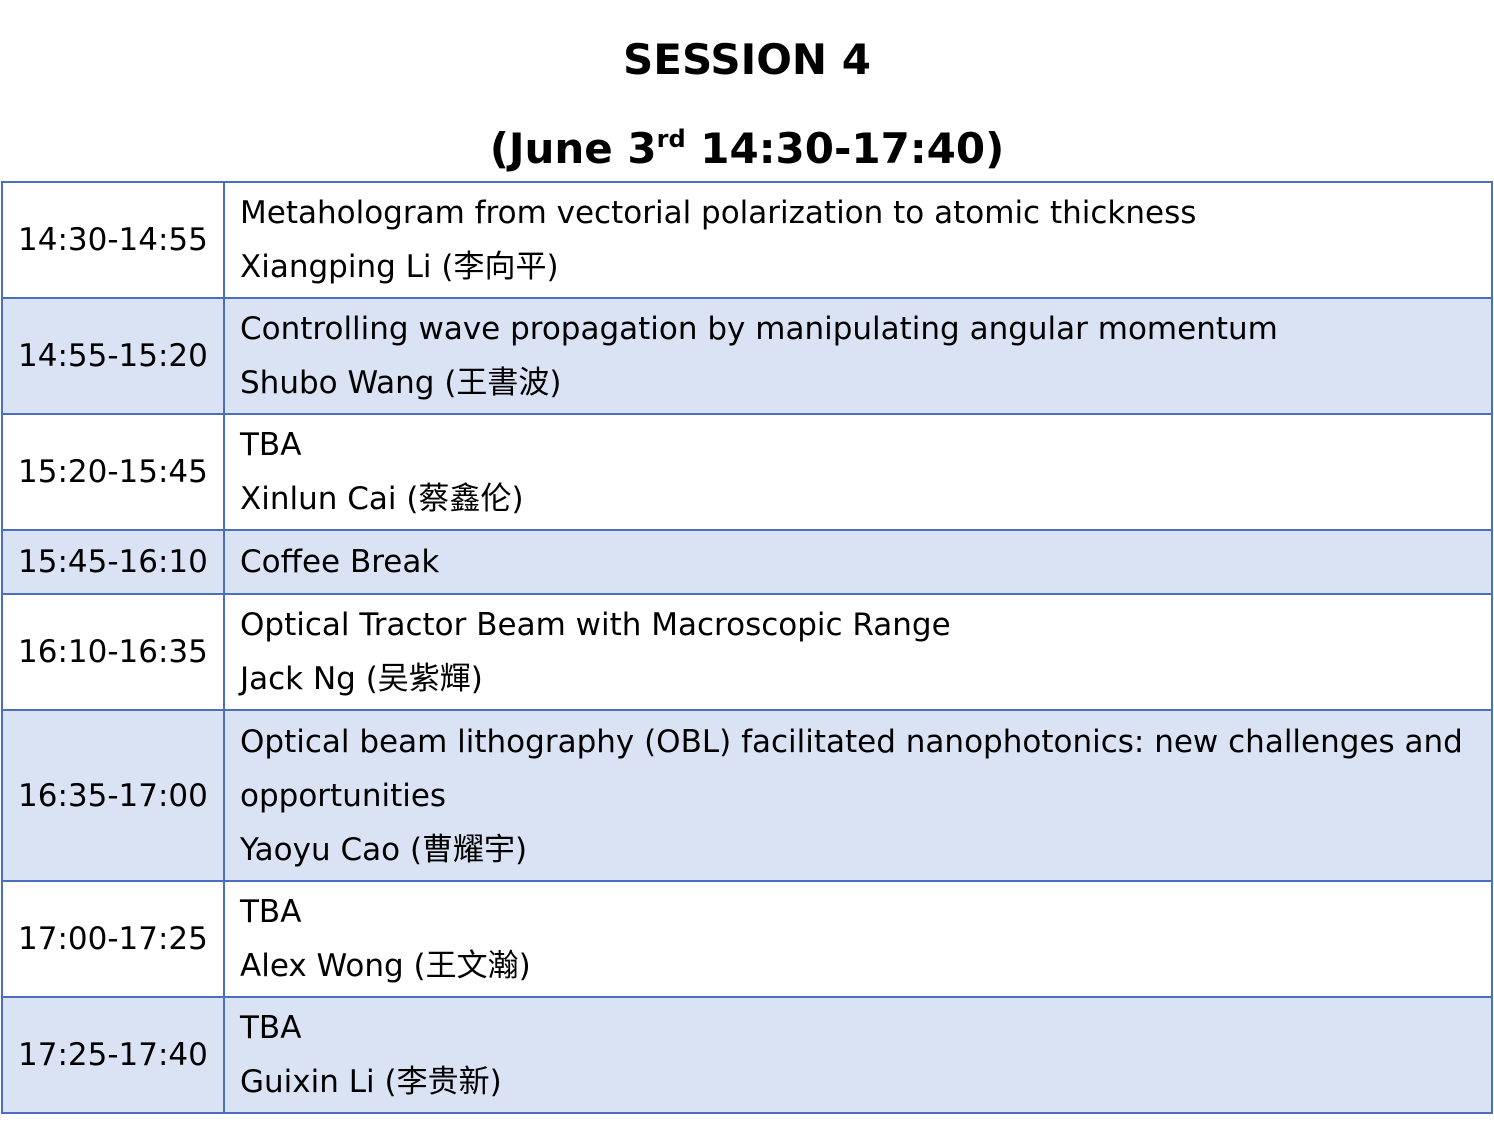  What do you see at coordinates (113, 939) in the screenshot?
I see `time-cell: 17:00-17:25` at bounding box center [113, 939].